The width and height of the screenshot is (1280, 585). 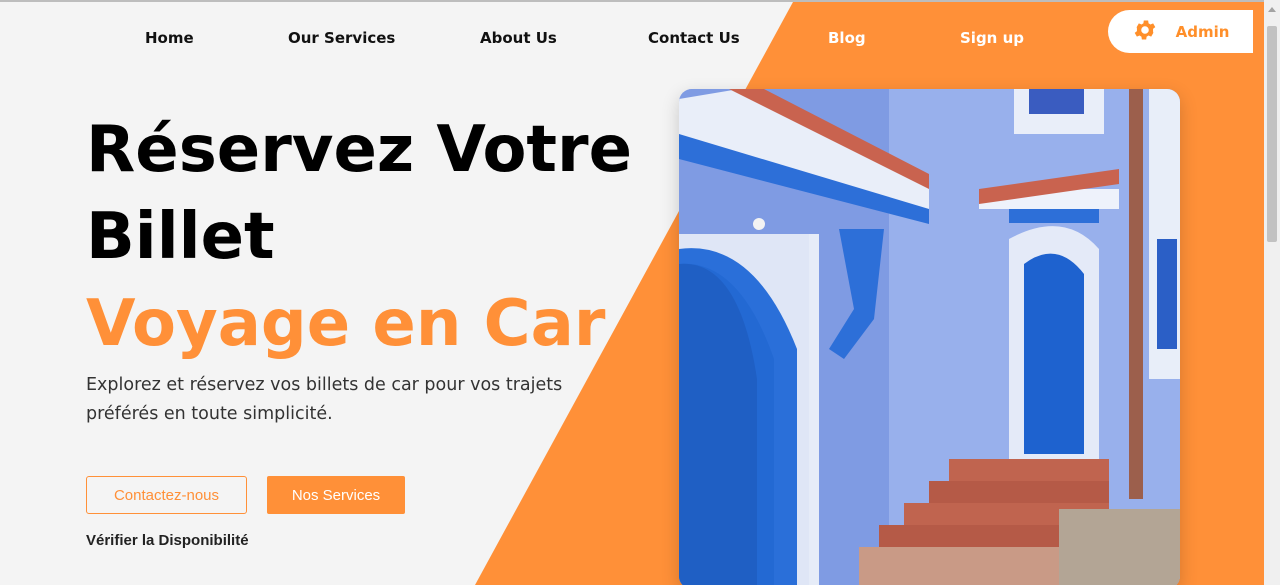 I want to click on check-availability-link: Vérifier la Disponibilité, so click(x=167, y=540).